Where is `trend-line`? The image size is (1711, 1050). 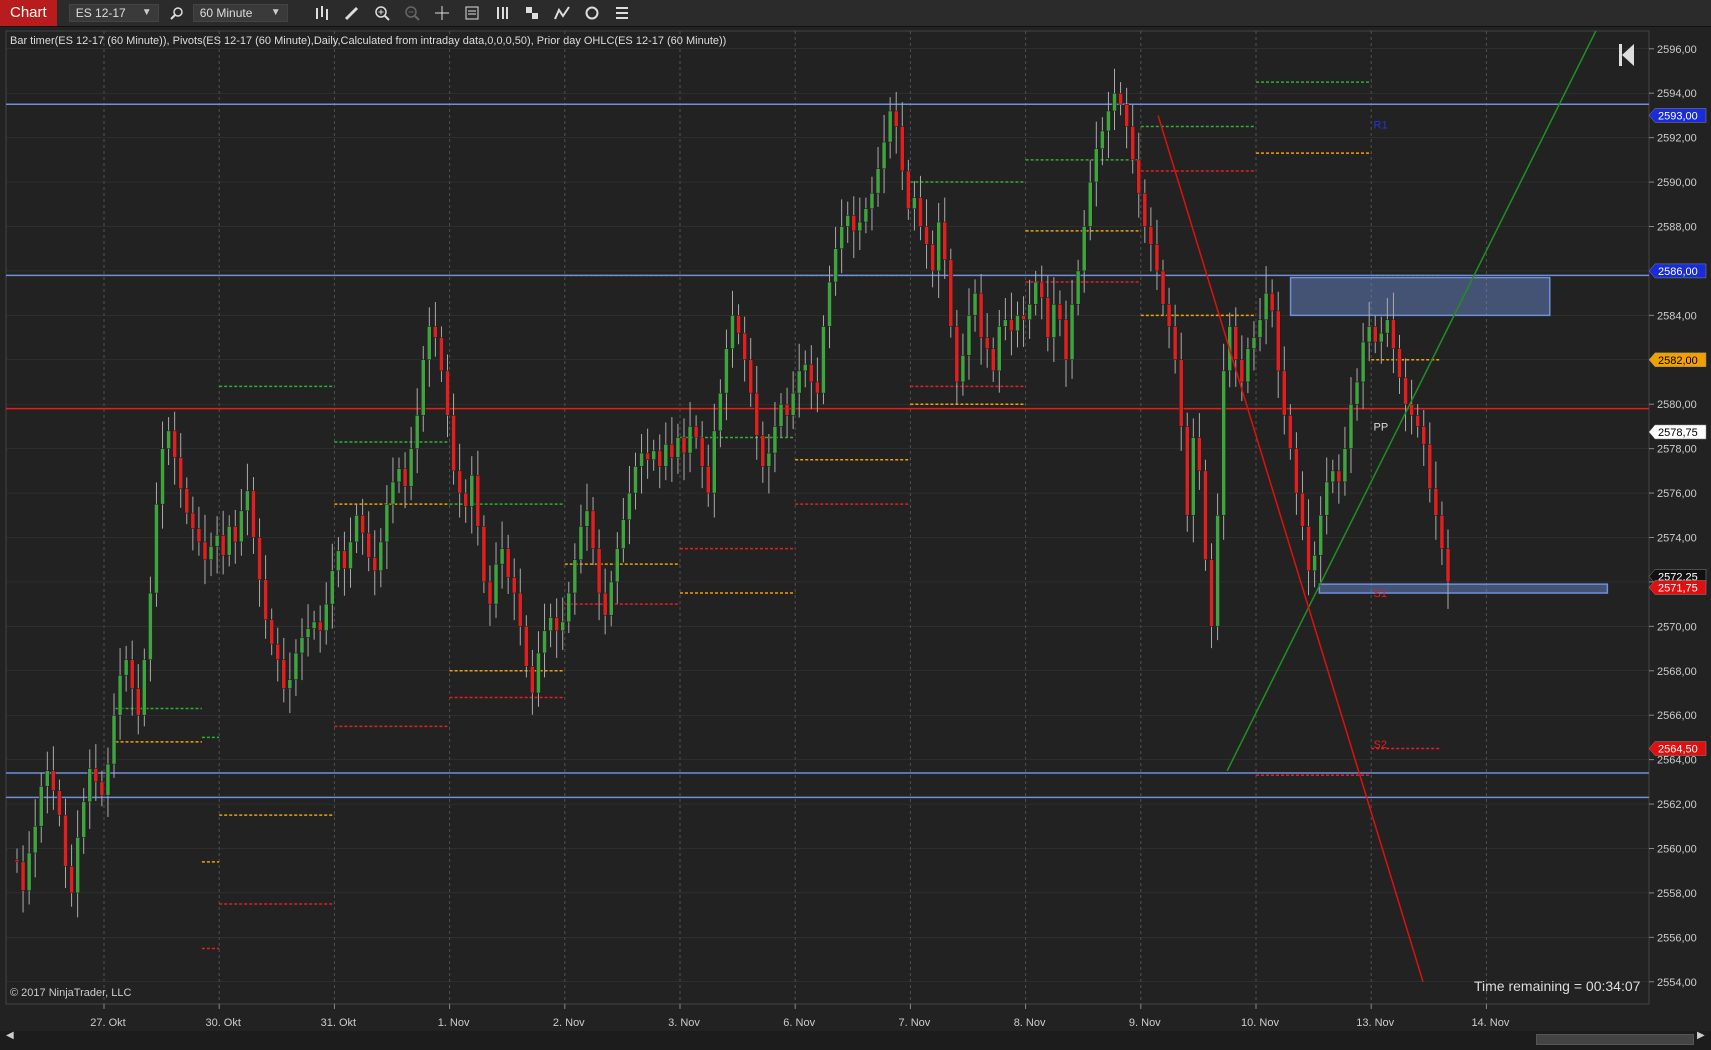
trend-line is located at coordinates (1290, 549).